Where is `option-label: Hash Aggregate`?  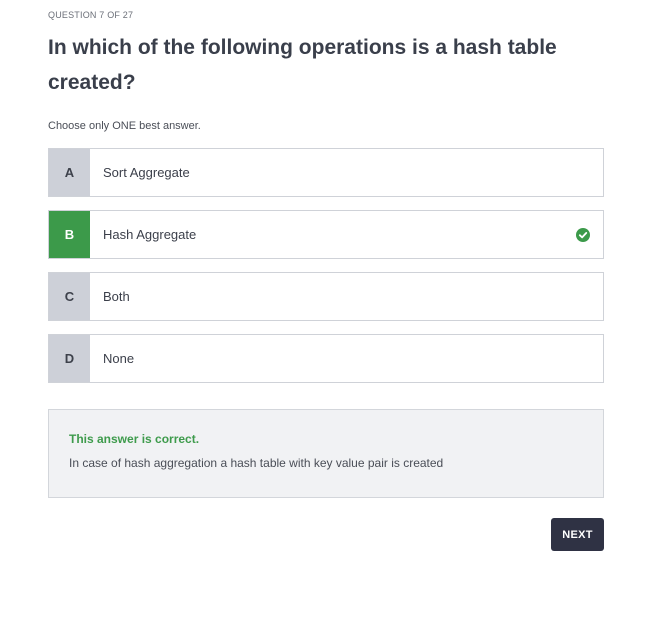 option-label: Hash Aggregate is located at coordinates (150, 234).